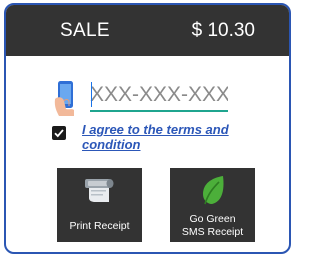  I want to click on text-caret, so click(91, 94).